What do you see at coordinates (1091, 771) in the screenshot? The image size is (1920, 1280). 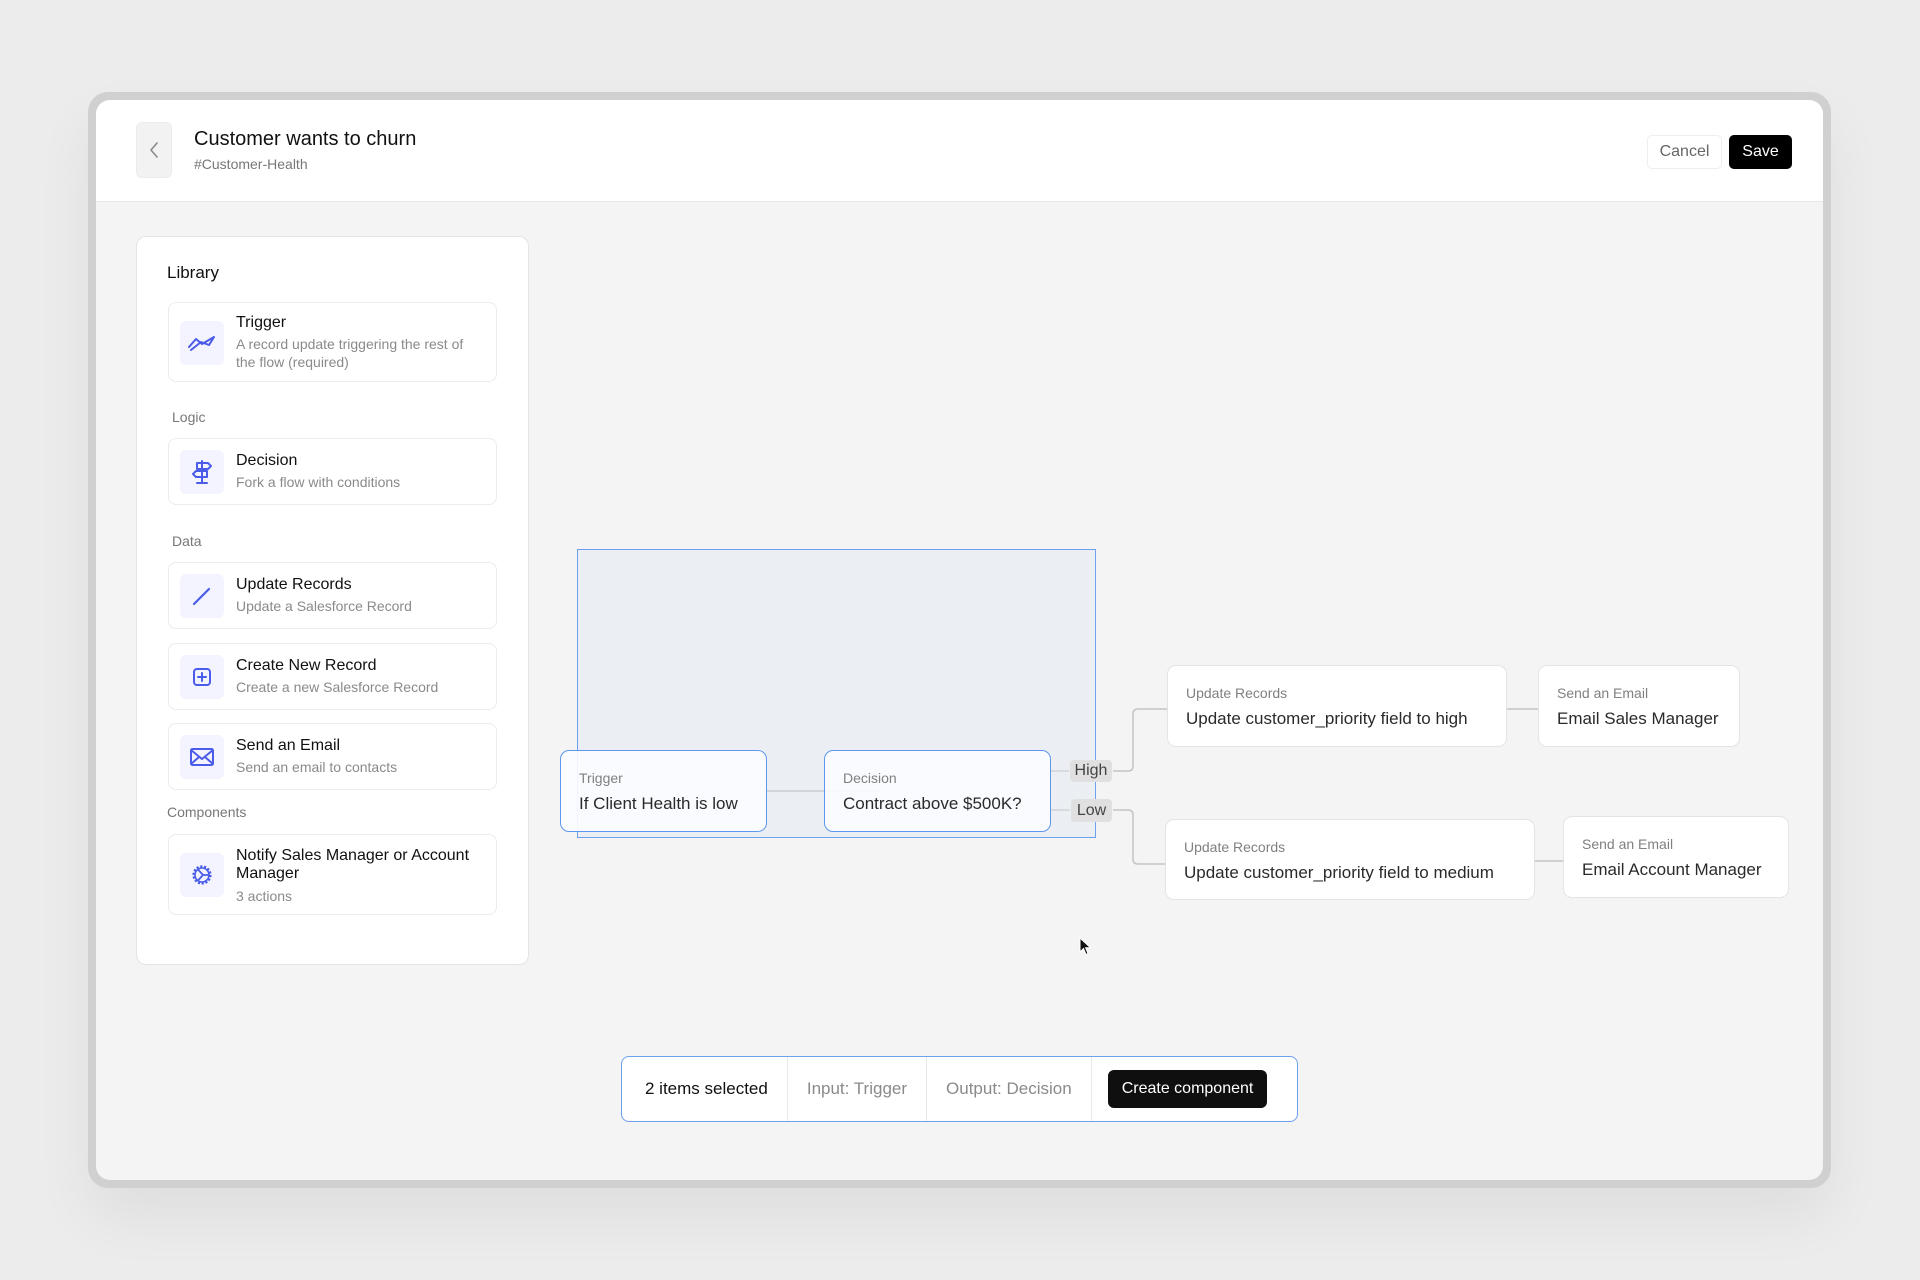 I see `branch-badge-high: High` at bounding box center [1091, 771].